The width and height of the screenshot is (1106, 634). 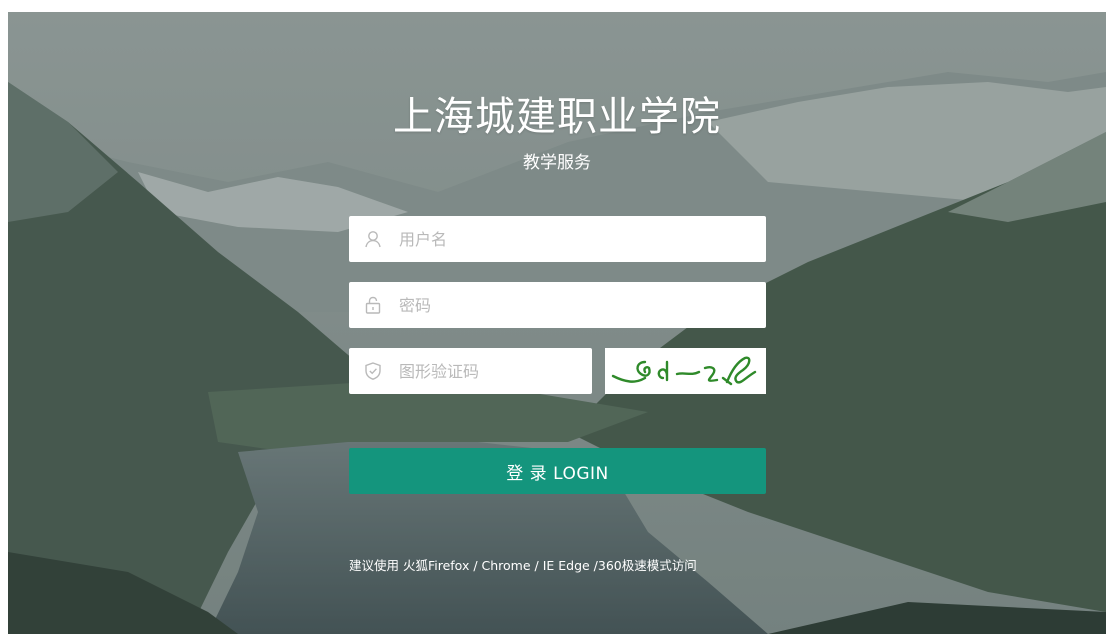 What do you see at coordinates (581, 239) in the screenshot?
I see `username-input` at bounding box center [581, 239].